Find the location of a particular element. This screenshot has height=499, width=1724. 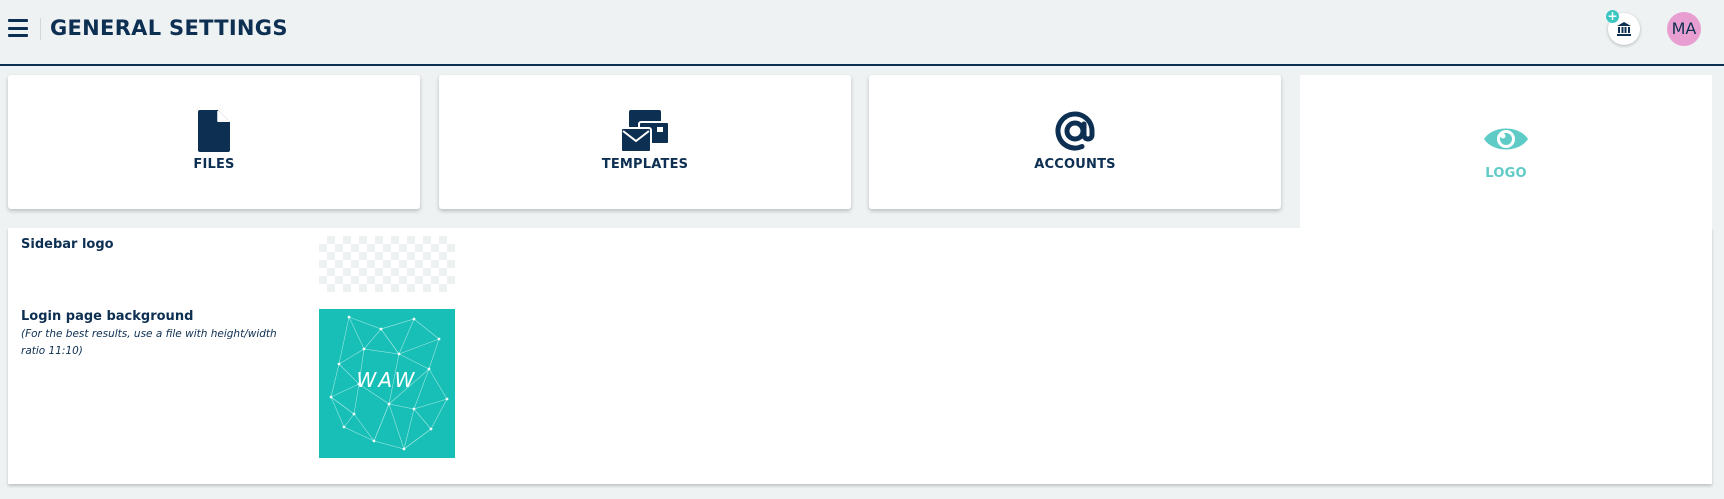

tab-accounts: ACCOUNTS is located at coordinates (1075, 142).